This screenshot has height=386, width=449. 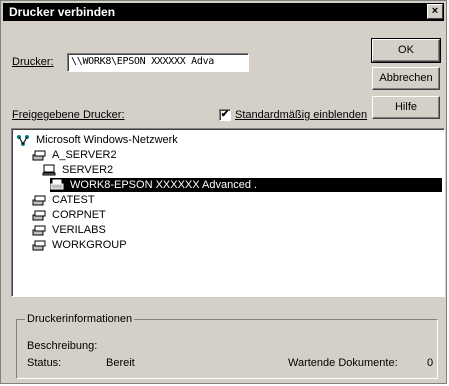 What do you see at coordinates (343, 363) in the screenshot?
I see `queue-label: Wartende Dokumente:` at bounding box center [343, 363].